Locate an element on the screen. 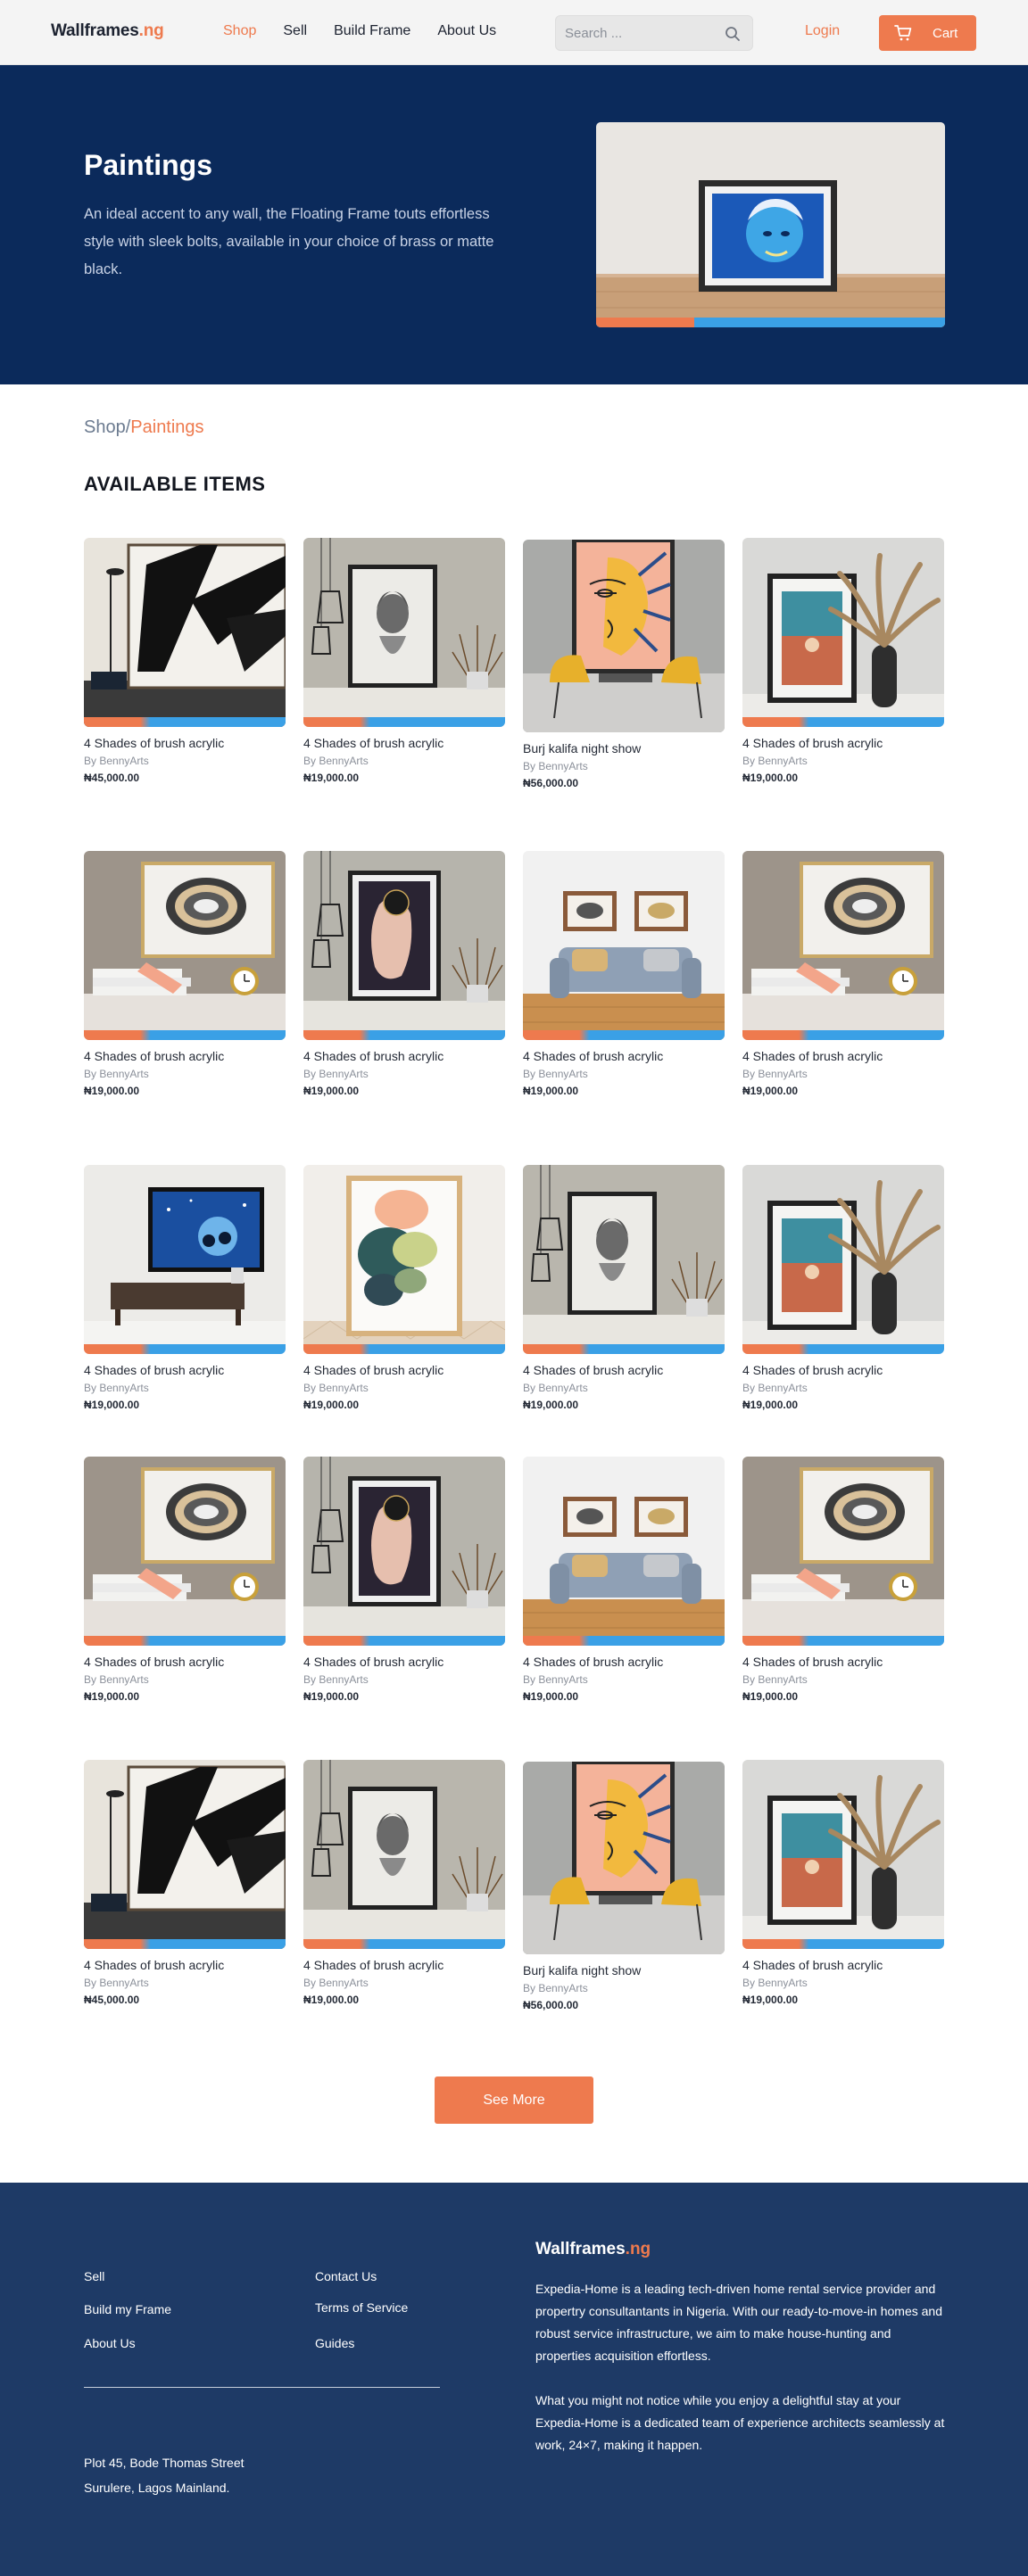  product-price: ₦56,000.00 is located at coordinates (551, 783).